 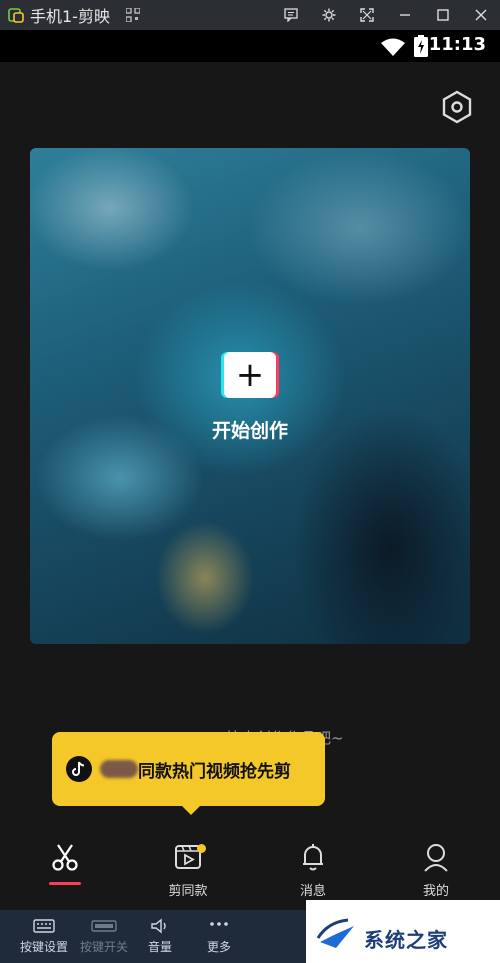 What do you see at coordinates (457, 107) in the screenshot?
I see `settings-hexagon-icon` at bounding box center [457, 107].